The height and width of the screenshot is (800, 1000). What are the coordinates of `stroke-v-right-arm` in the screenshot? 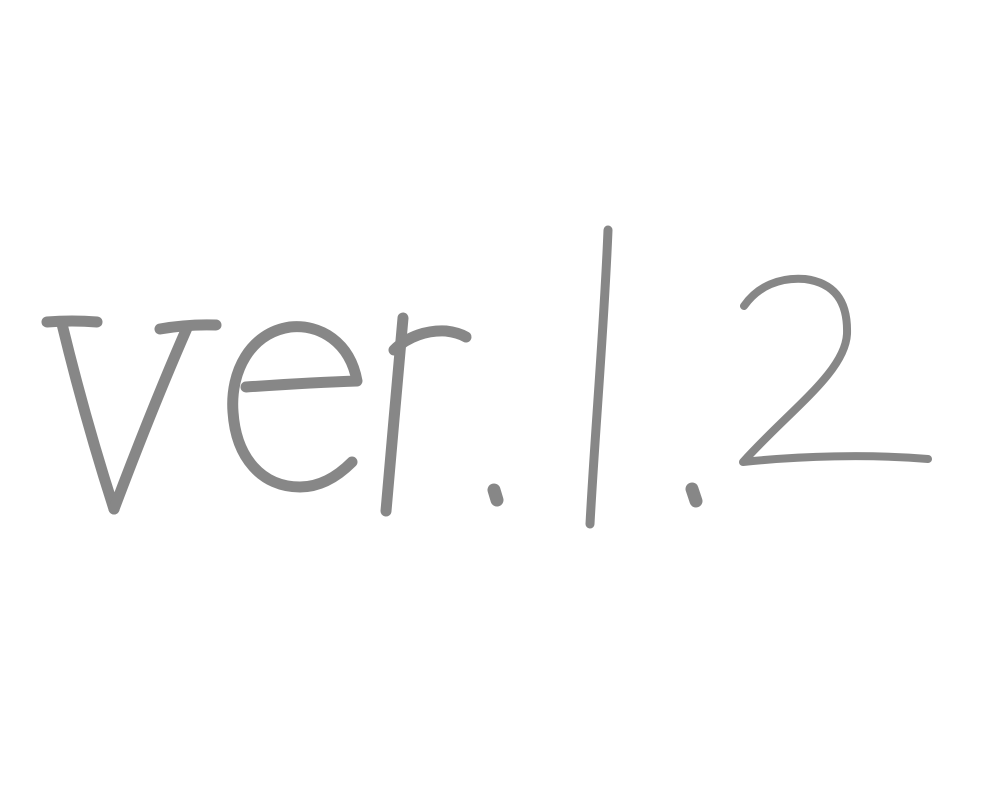 It's located at (150, 418).